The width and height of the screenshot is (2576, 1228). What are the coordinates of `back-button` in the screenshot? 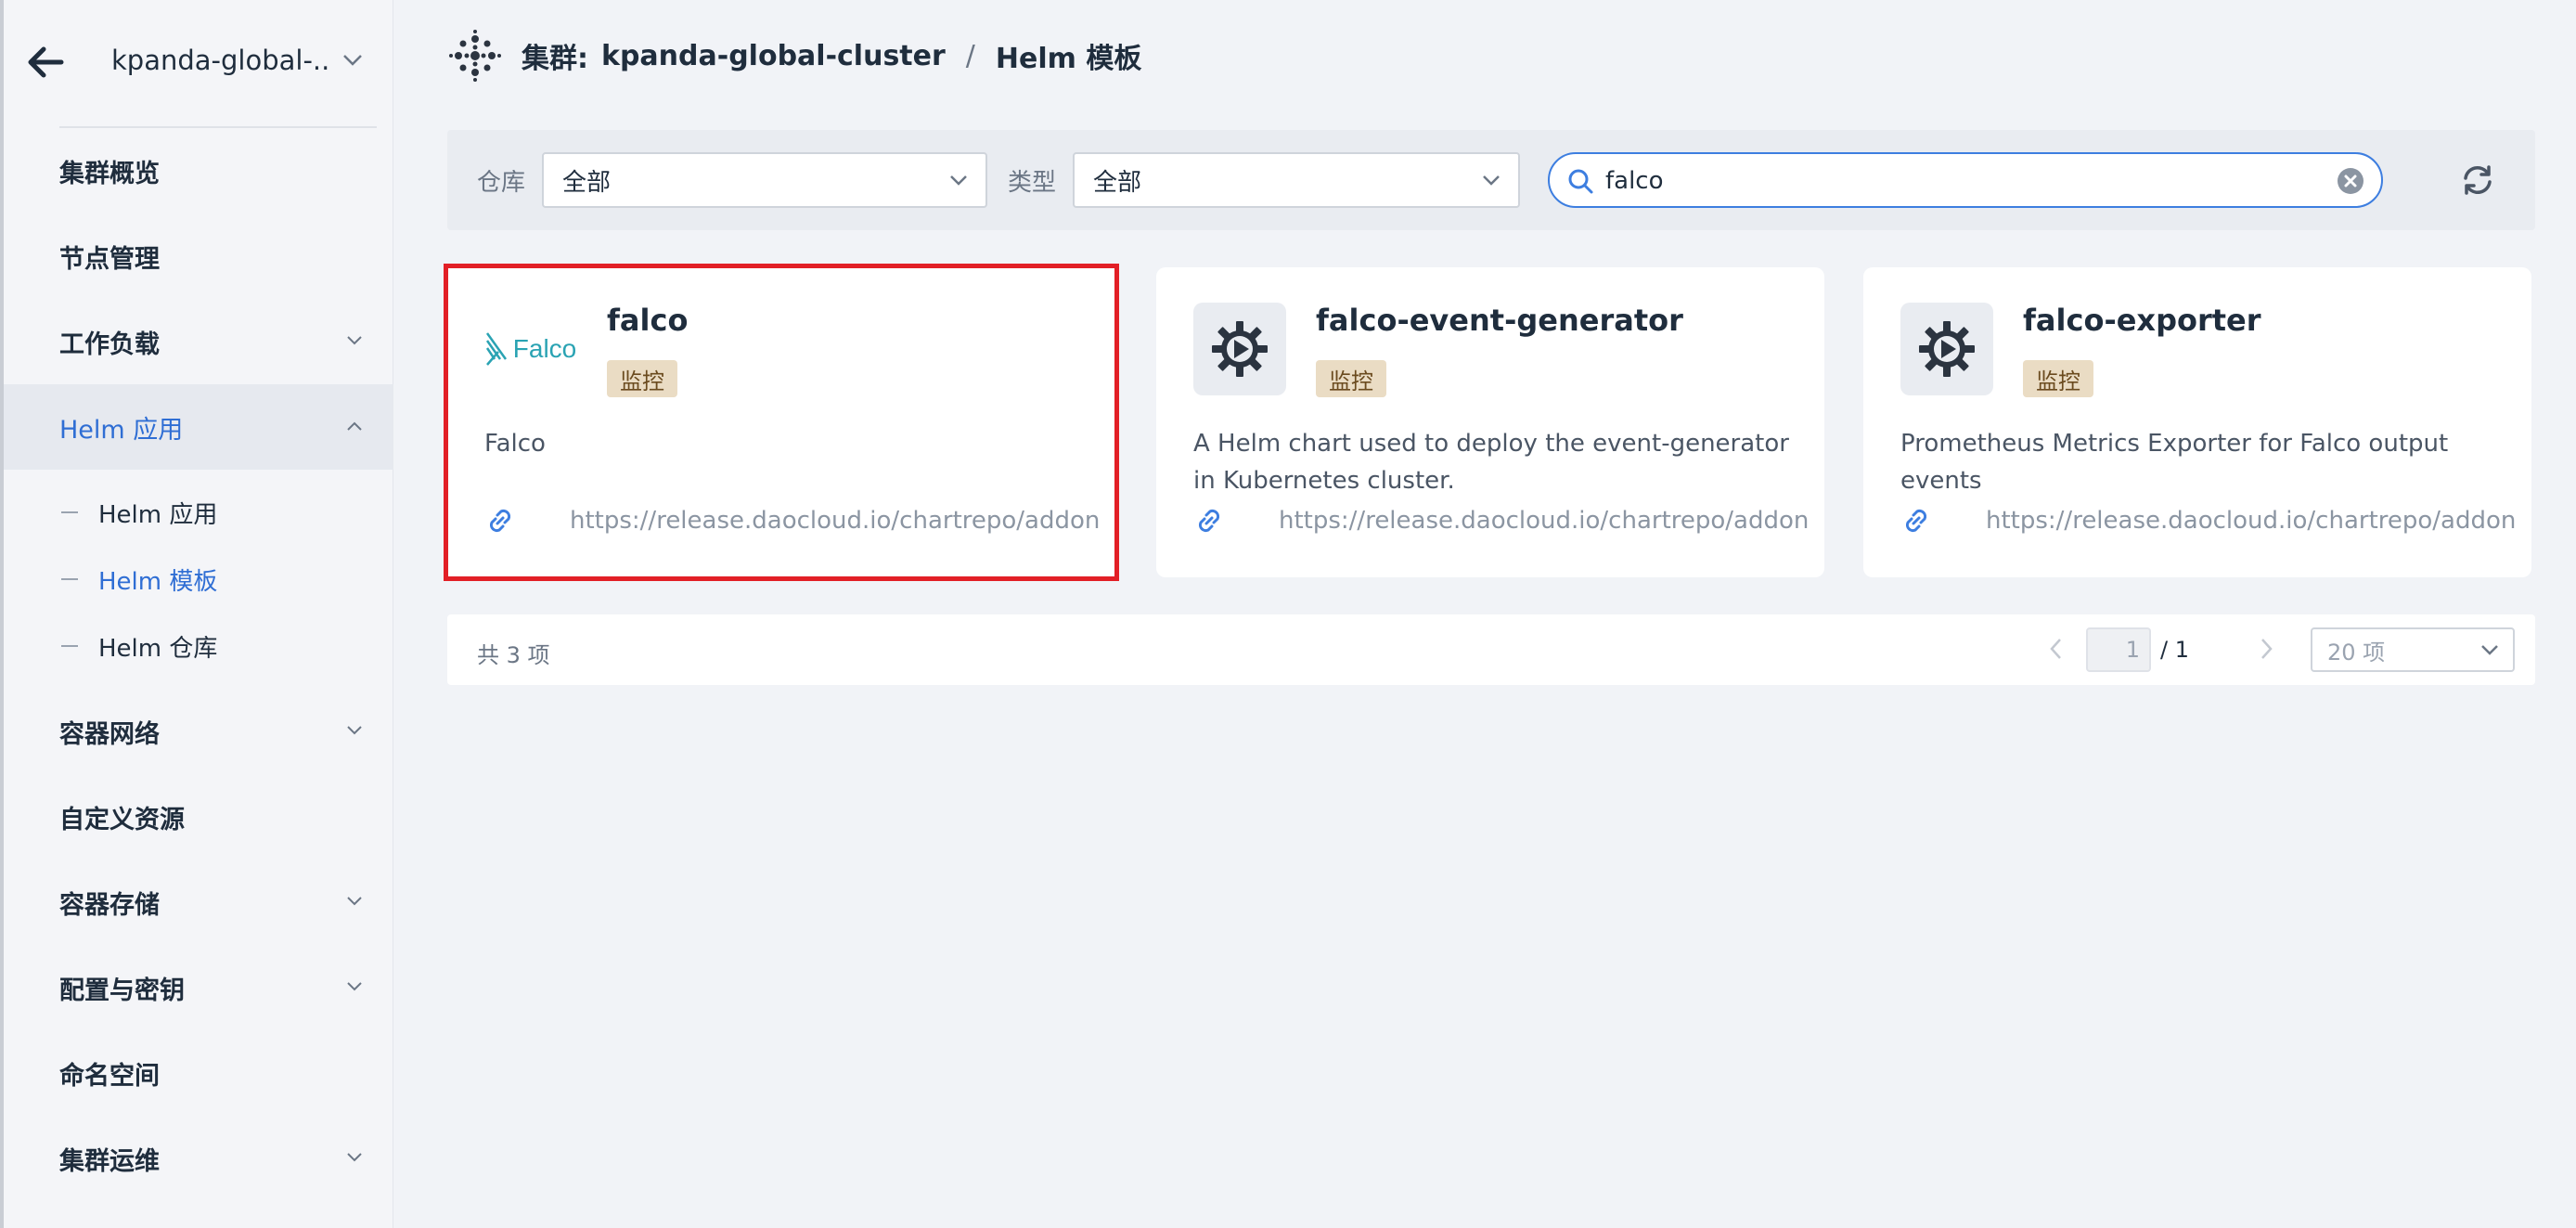 It's located at (45, 63).